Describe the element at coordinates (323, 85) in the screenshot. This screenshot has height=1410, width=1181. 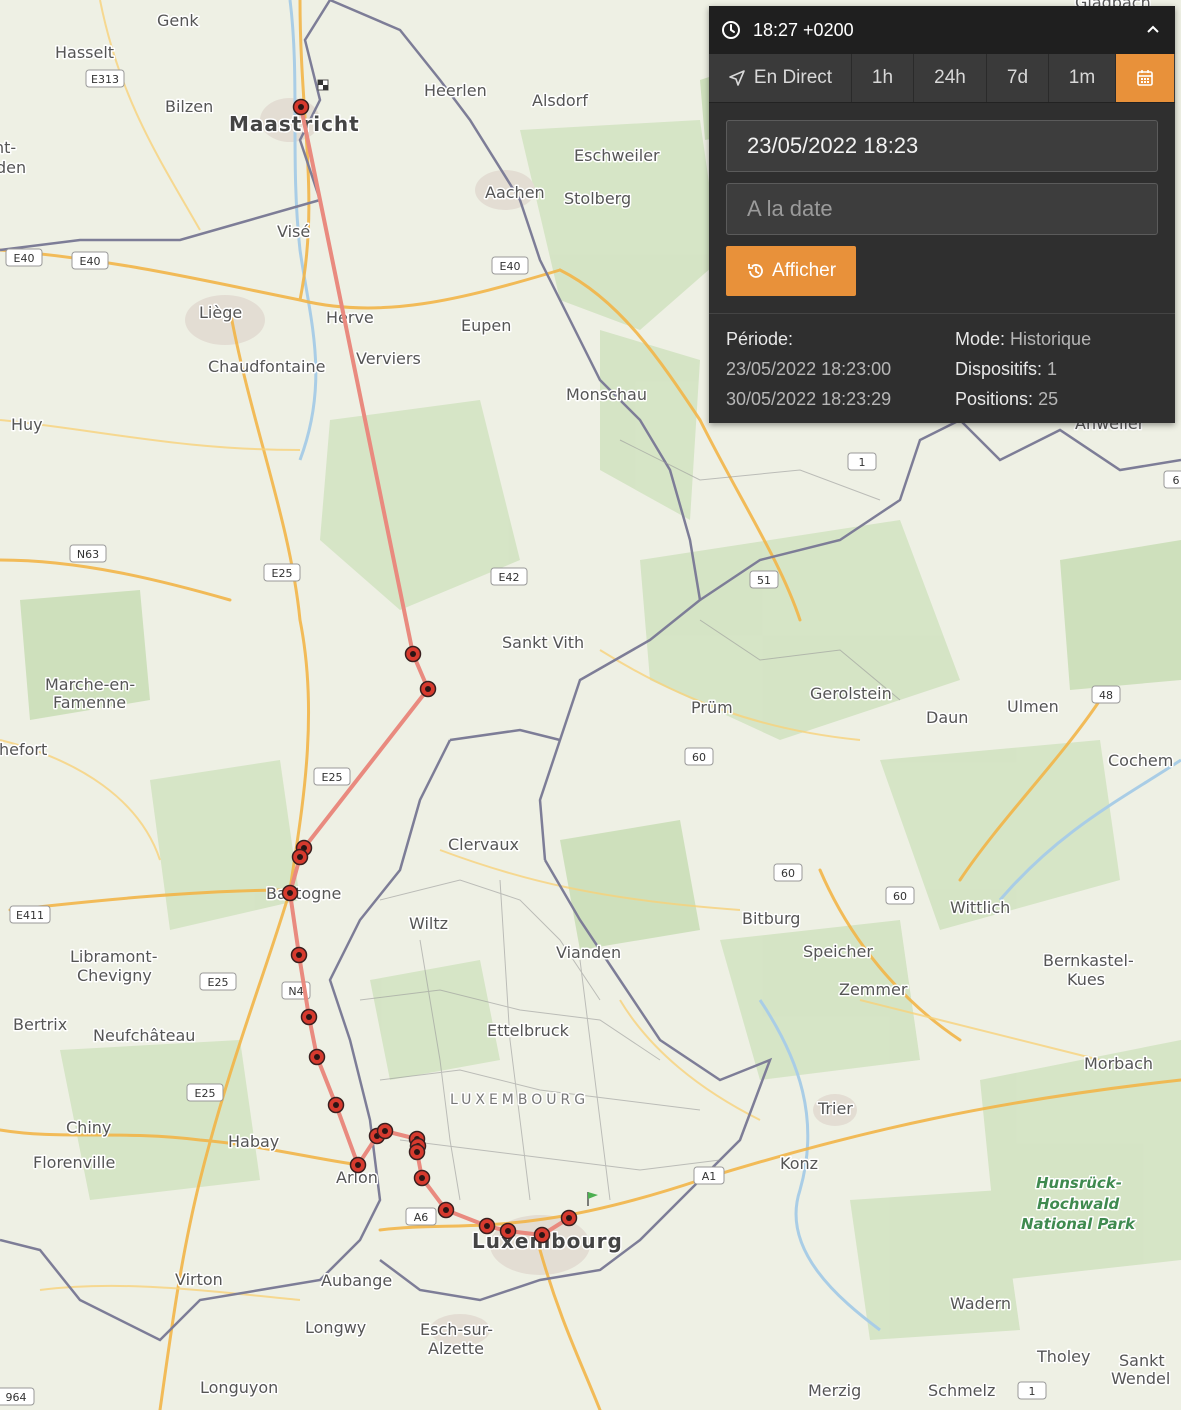
I see `start-flag-icon` at that location.